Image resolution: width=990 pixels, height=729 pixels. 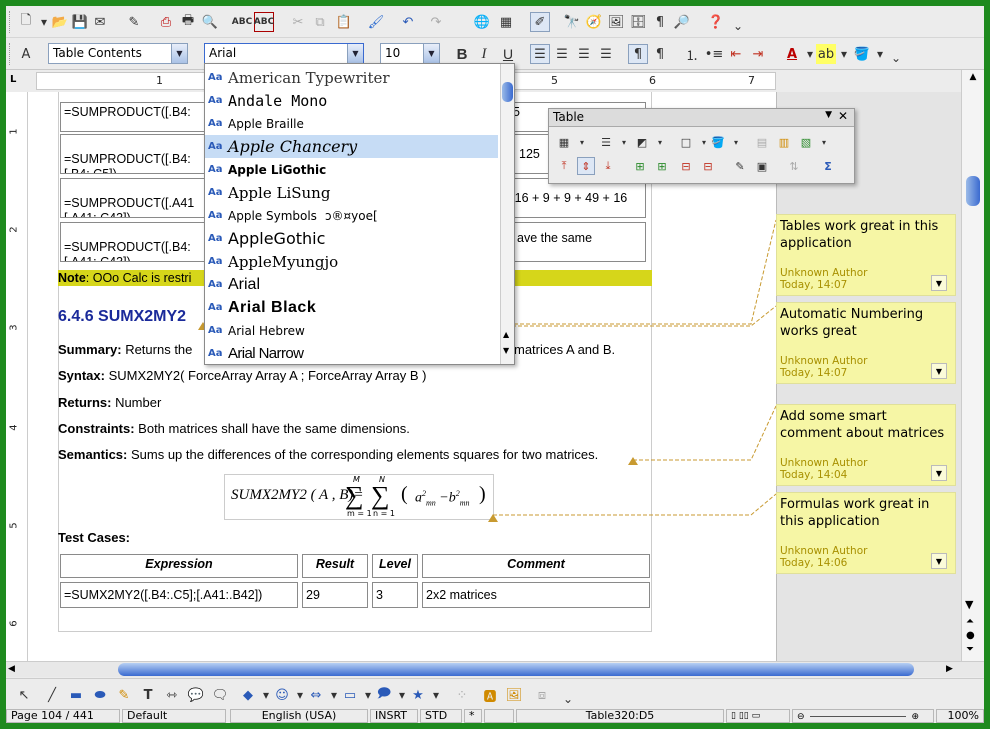 What do you see at coordinates (843, 116) in the screenshot?
I see `close-icon: ✕` at bounding box center [843, 116].